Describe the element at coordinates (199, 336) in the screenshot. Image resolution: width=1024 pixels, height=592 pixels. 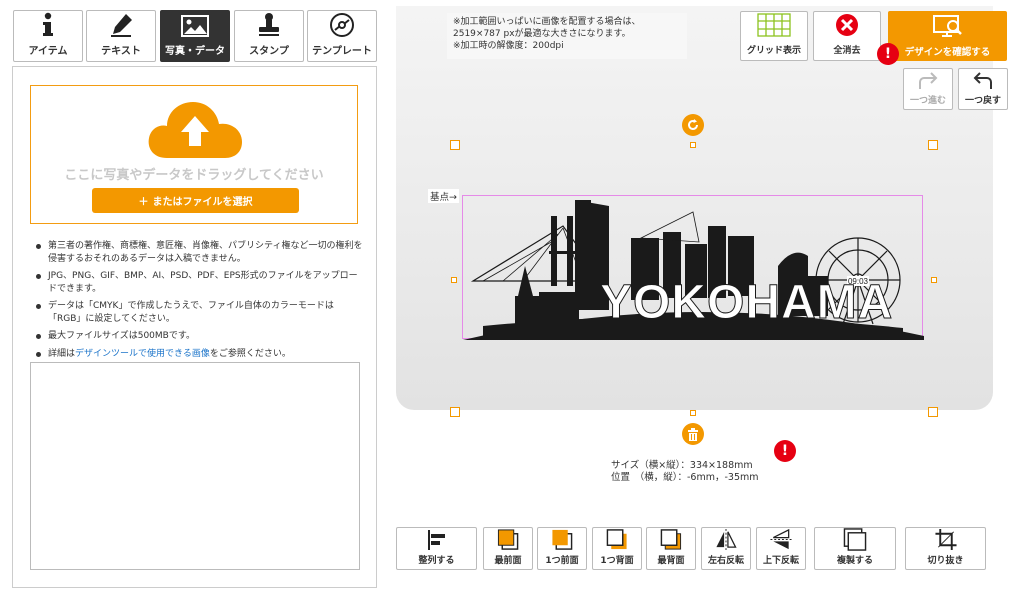
I see `note-item: 最大ファイルサイズは500MBです。` at that location.